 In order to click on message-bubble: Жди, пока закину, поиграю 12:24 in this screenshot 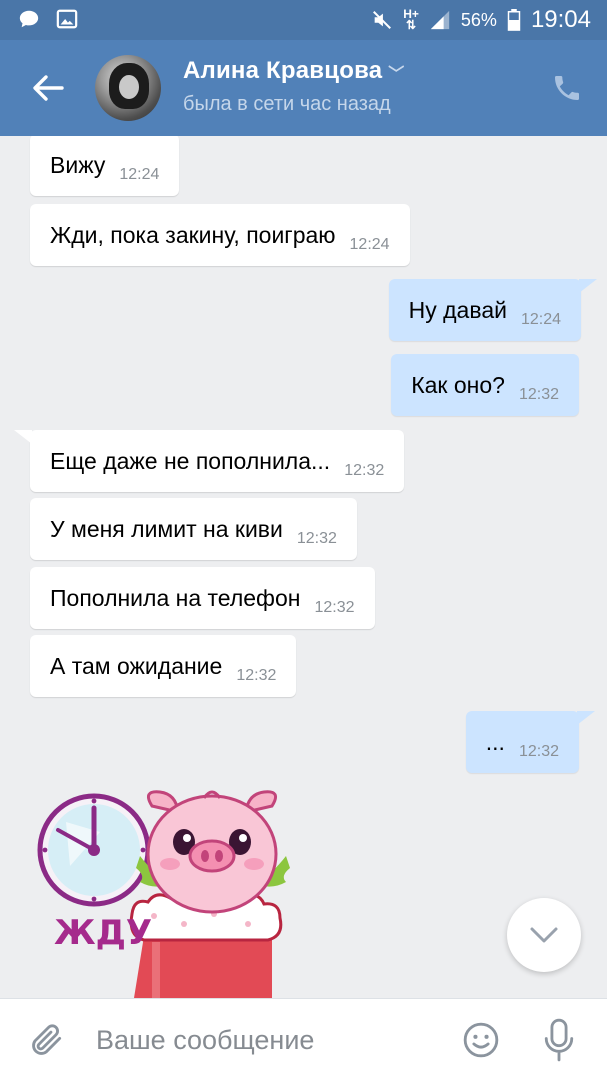, I will do `click(220, 235)`.